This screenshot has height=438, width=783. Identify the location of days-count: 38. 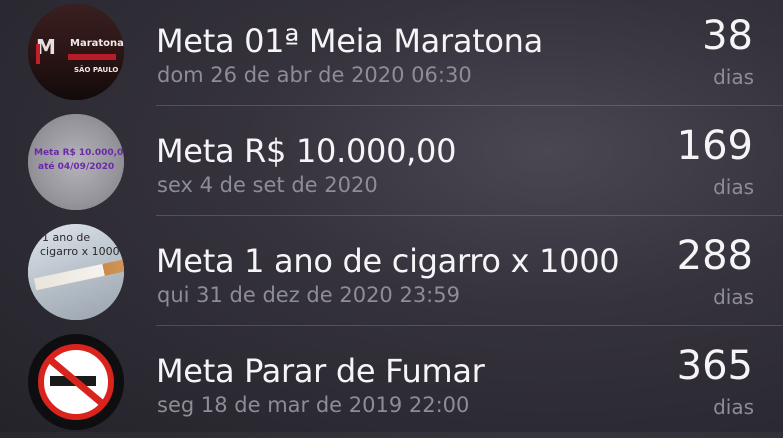
(727, 36).